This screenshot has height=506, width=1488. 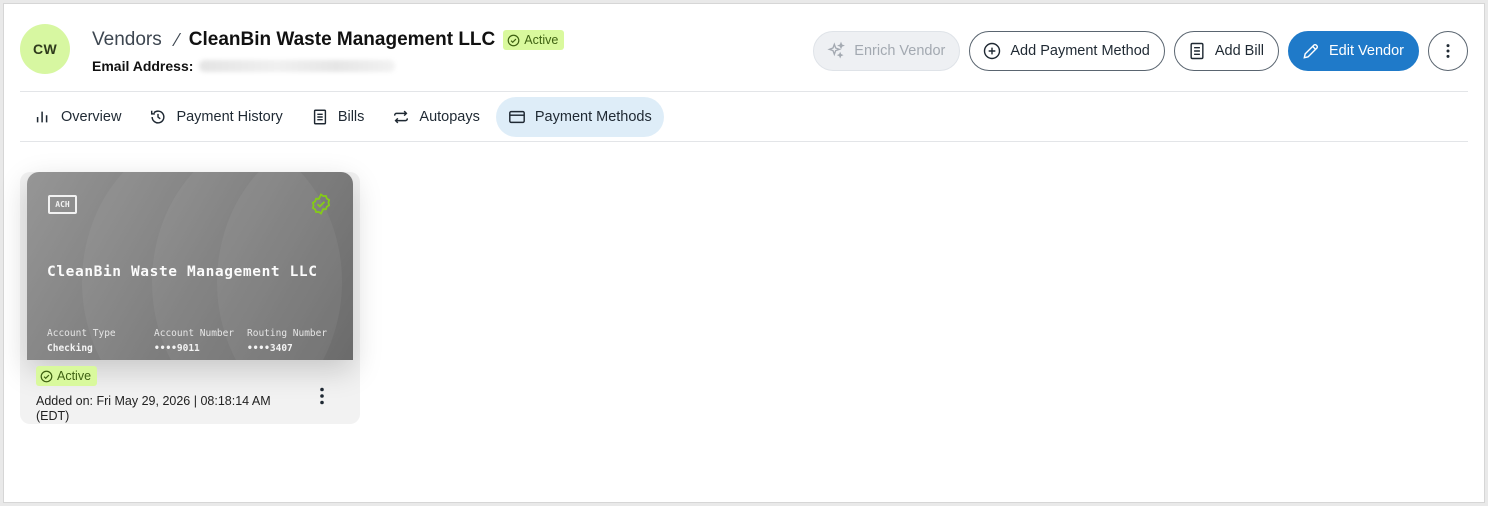 What do you see at coordinates (81, 333) in the screenshot?
I see `account-type-label: Account Type` at bounding box center [81, 333].